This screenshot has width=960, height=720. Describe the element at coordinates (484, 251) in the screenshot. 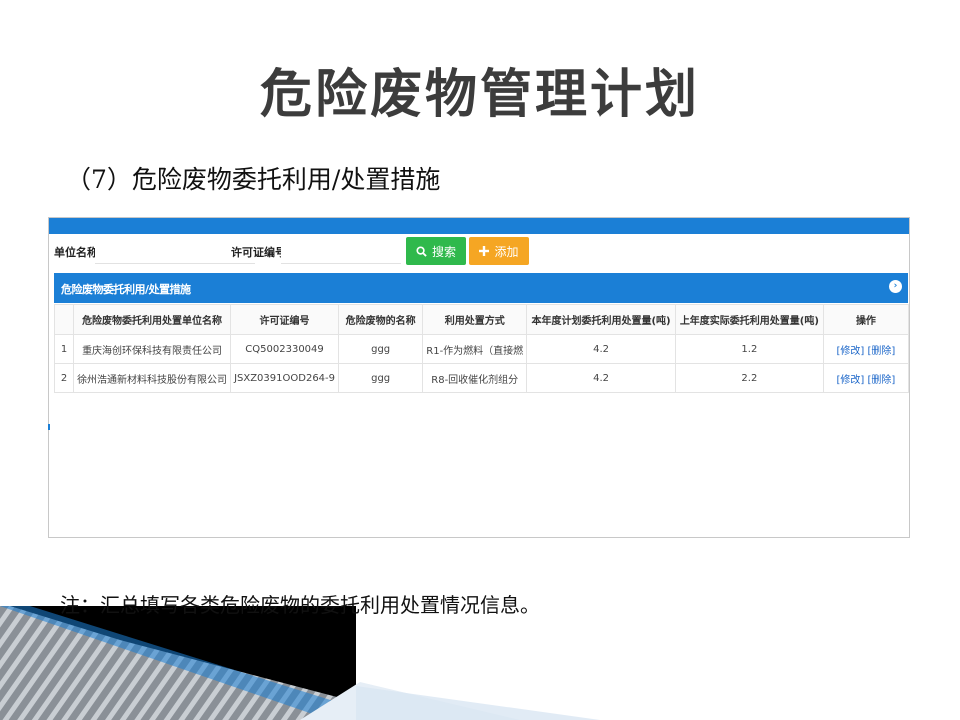

I see `plus-icon` at that location.